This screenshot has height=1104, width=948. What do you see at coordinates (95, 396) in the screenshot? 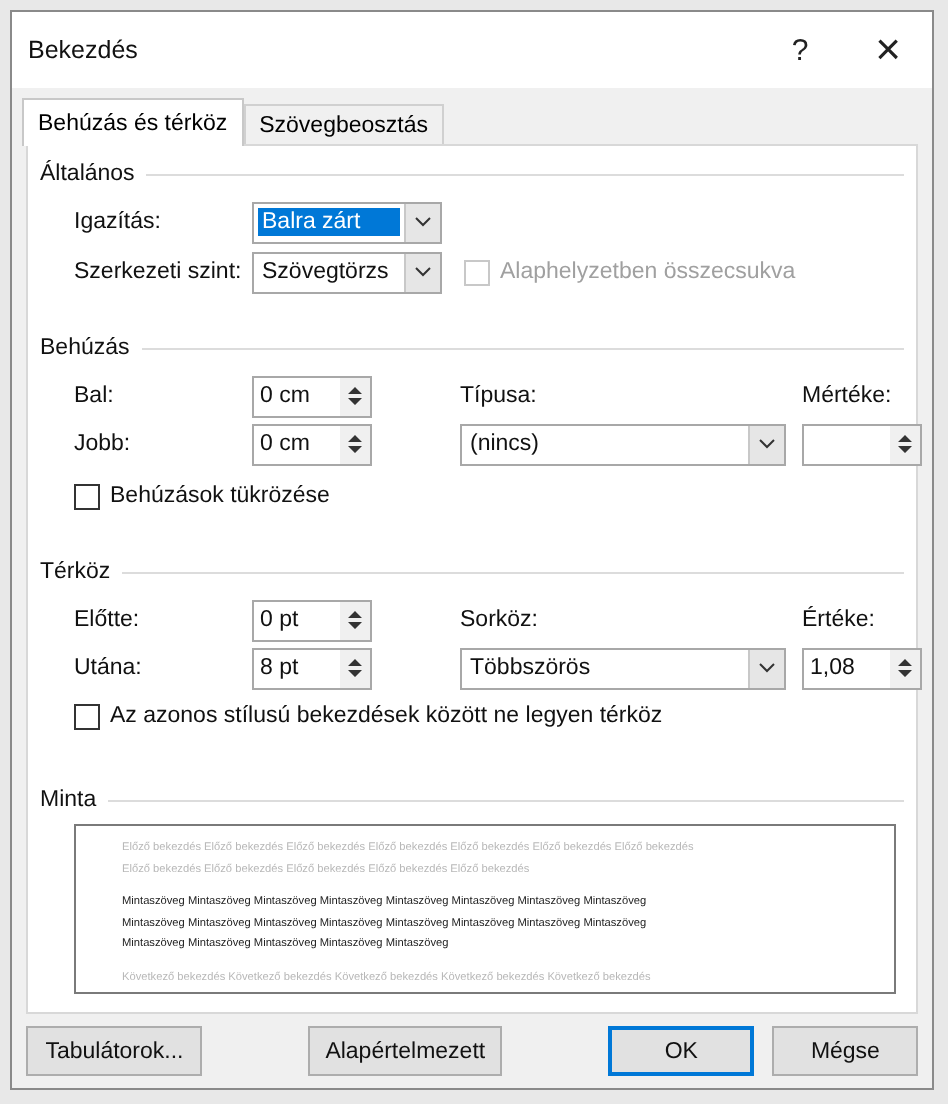
I see `field-label: Bal:` at bounding box center [95, 396].